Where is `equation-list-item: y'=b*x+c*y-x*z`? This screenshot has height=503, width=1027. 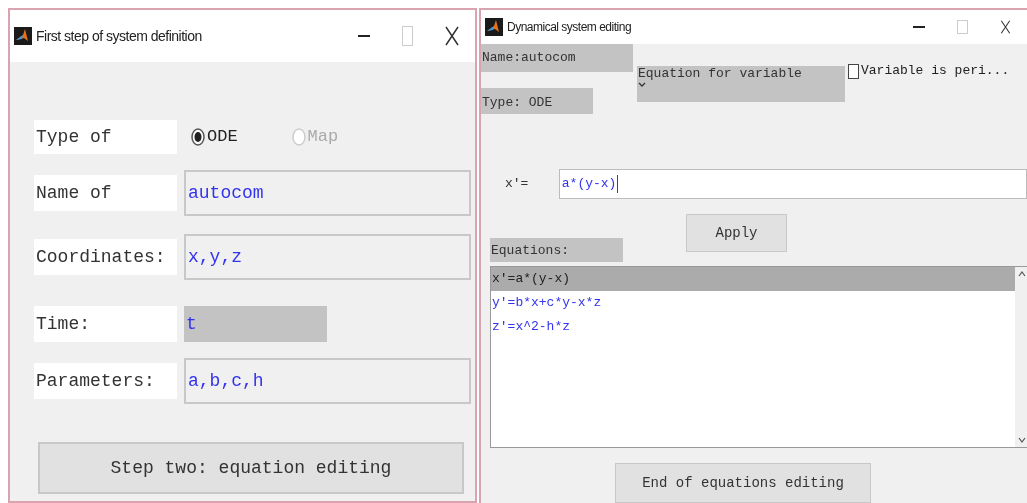
equation-list-item: y'=b*x+c*y-x*z is located at coordinates (753, 303).